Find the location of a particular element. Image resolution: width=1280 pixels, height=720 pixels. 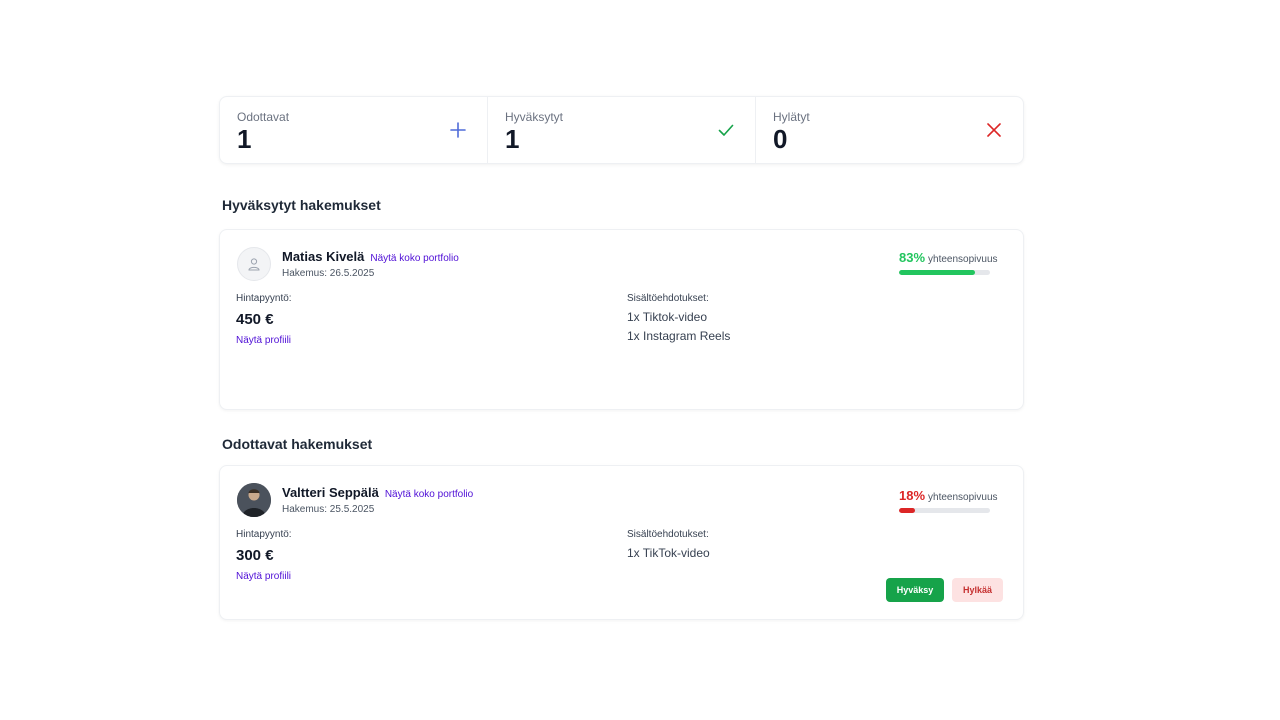

compatibility-percent: 83% is located at coordinates (912, 257).